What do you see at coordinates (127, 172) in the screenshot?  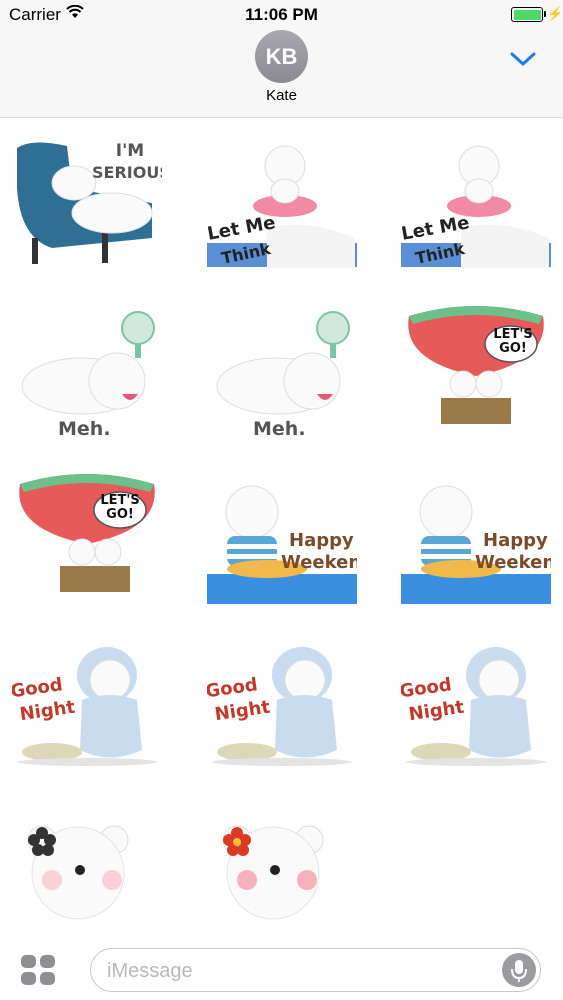 I see `sticker-caption: SERIOUS` at bounding box center [127, 172].